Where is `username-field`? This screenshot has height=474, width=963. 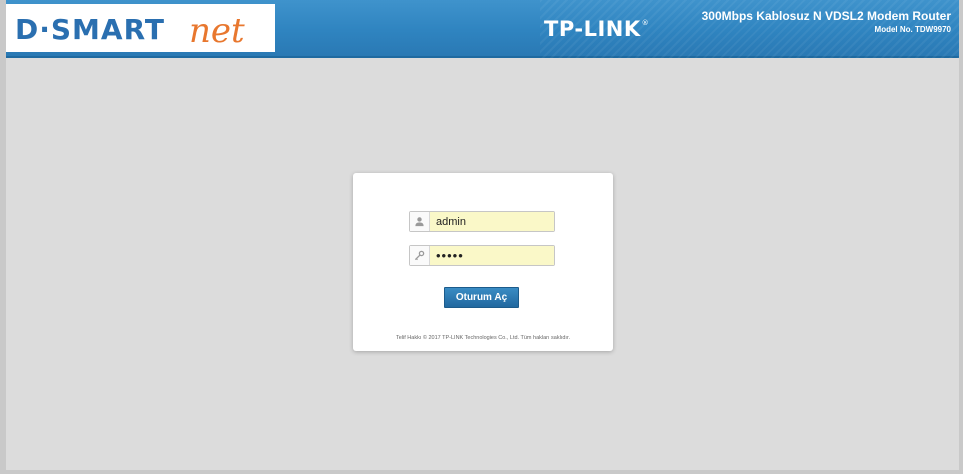 username-field is located at coordinates (482, 221).